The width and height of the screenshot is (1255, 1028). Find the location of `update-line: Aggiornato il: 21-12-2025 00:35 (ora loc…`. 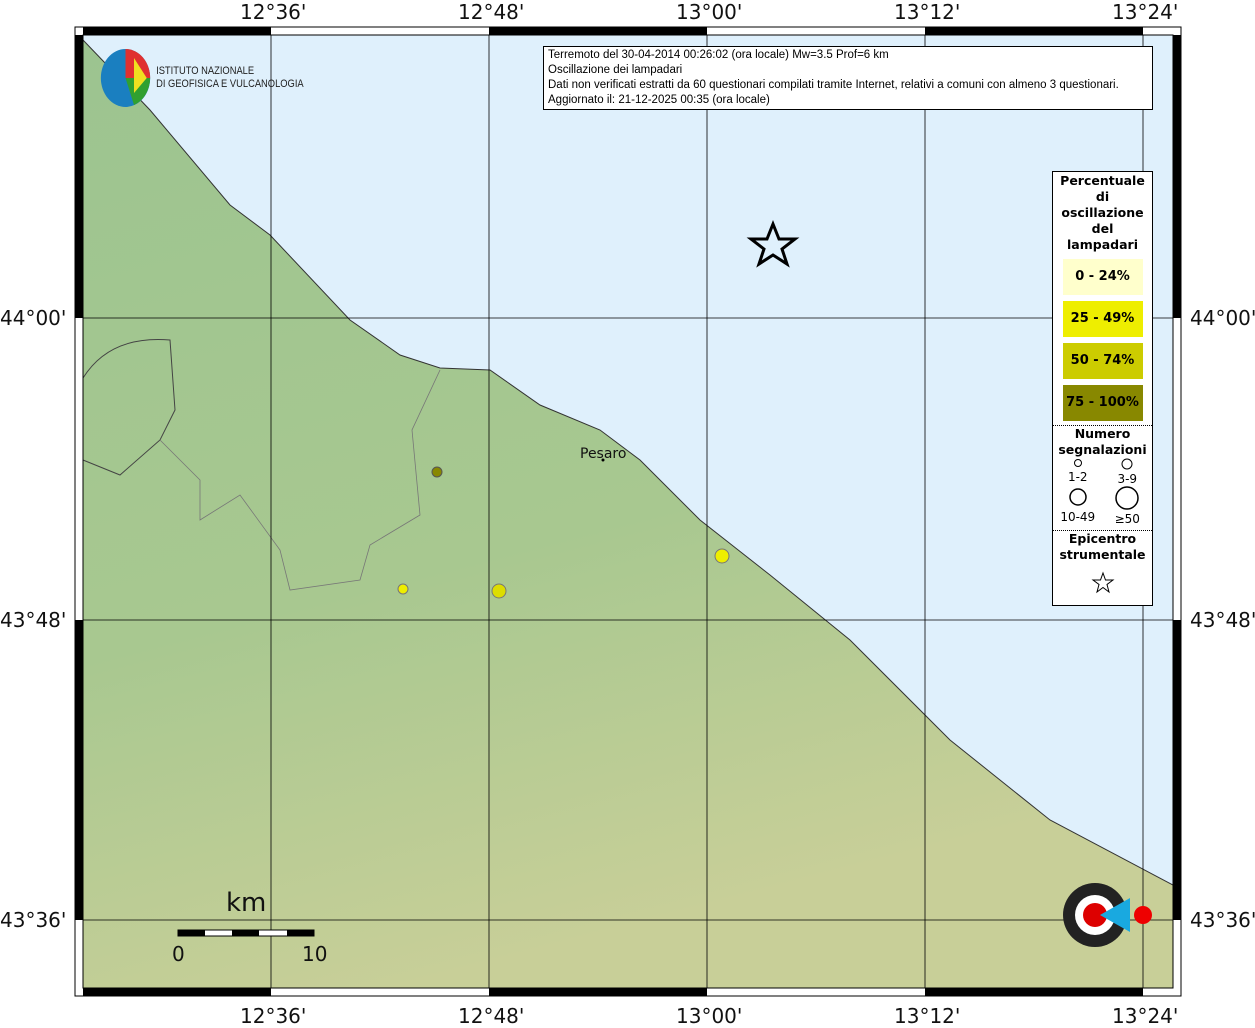

update-line: Aggiornato il: 21-12-2025 00:35 (ora loc… is located at coordinates (659, 100).